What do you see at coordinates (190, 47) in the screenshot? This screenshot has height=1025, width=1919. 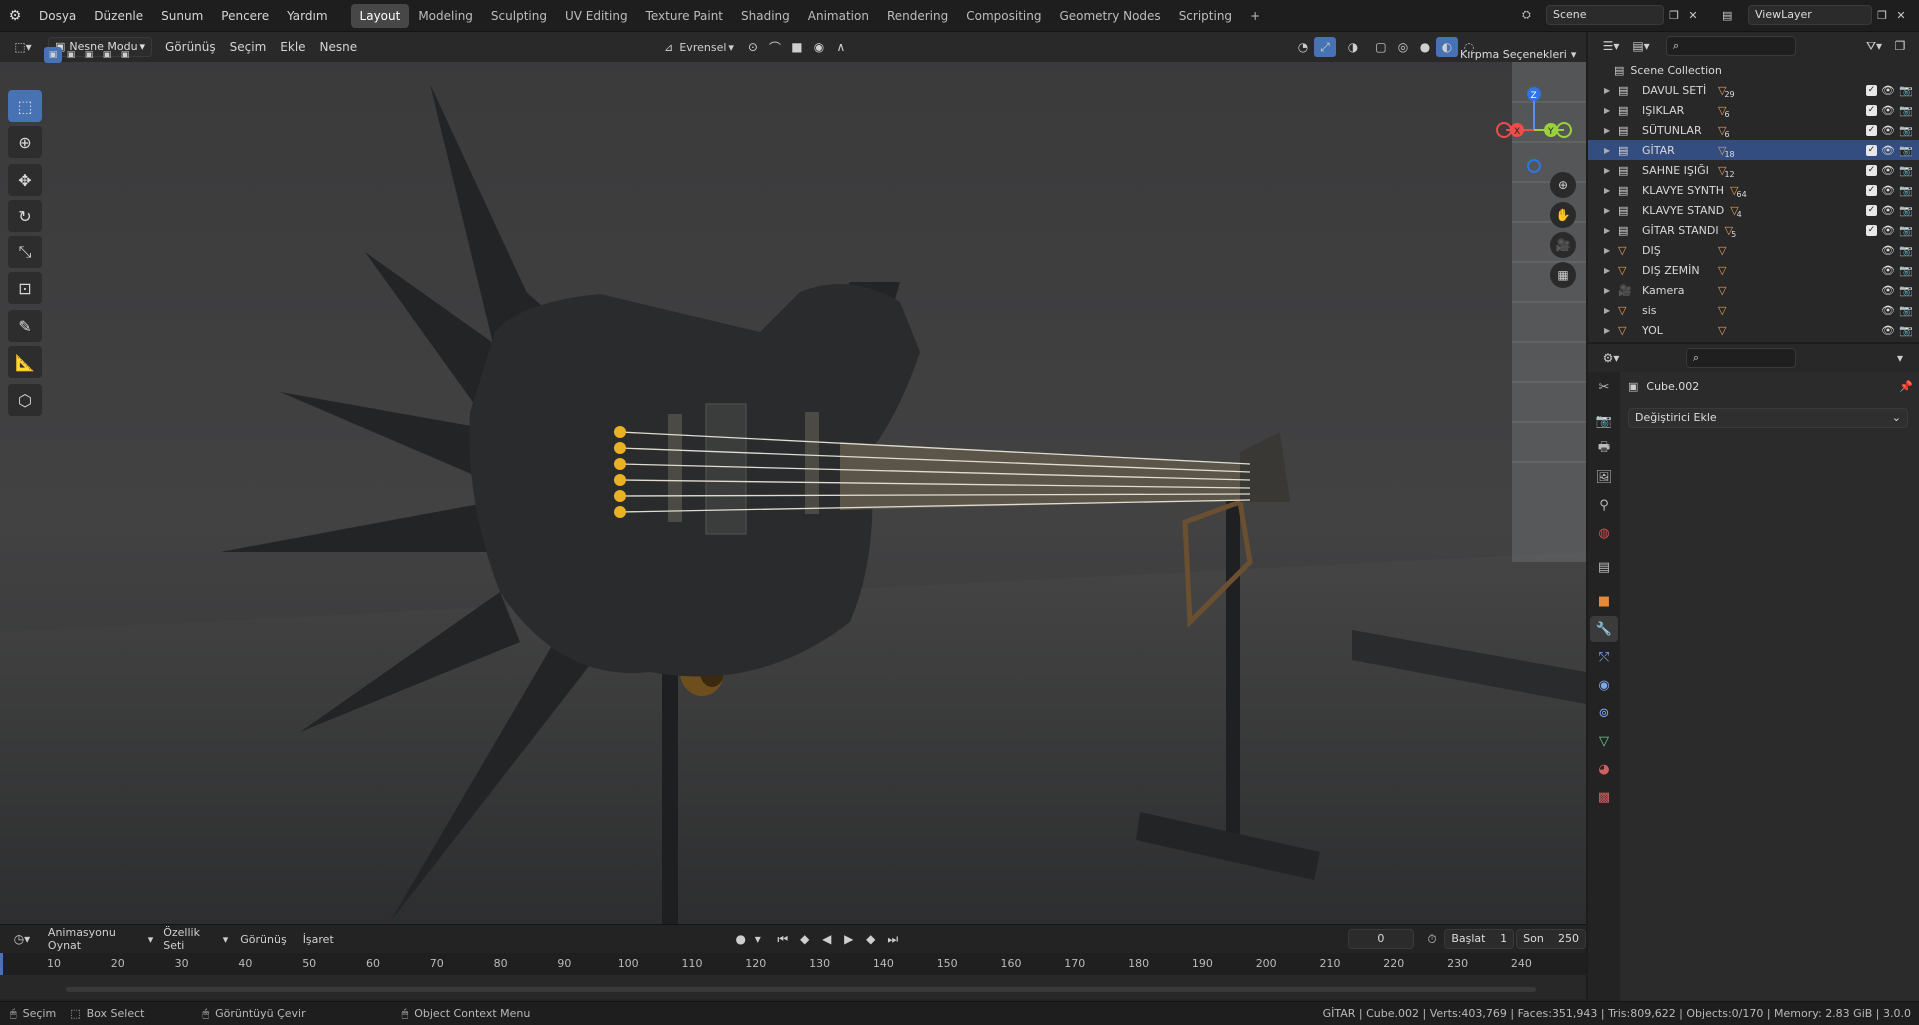 I see `viewport-menu-view: Görünüş` at bounding box center [190, 47].